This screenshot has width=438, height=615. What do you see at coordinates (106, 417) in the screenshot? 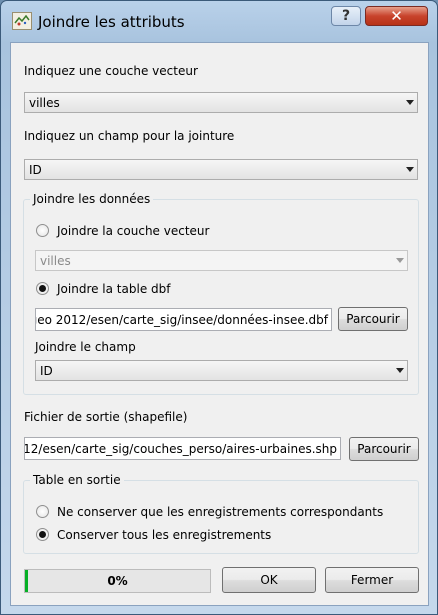
I see `output-label: Fichier de sortie (shapefile)` at bounding box center [106, 417].